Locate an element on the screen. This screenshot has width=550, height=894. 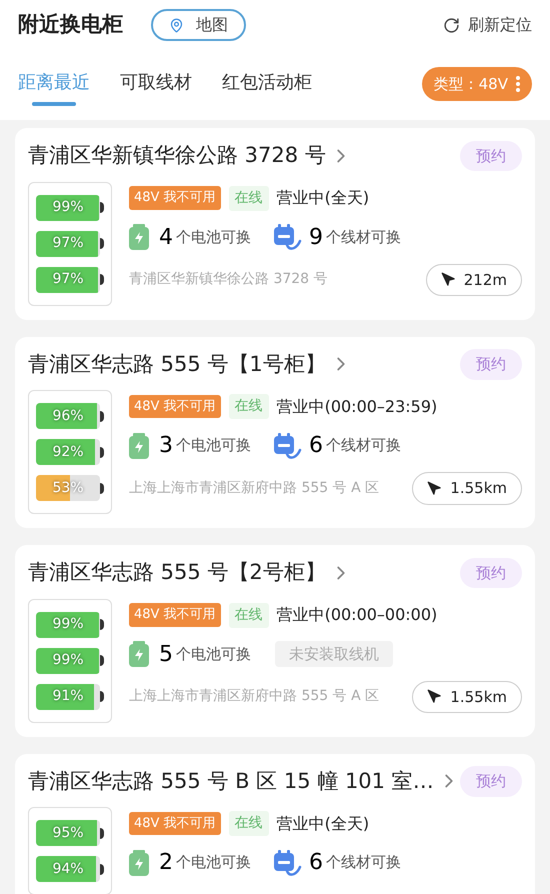
battery-count: 2 is located at coordinates (166, 863).